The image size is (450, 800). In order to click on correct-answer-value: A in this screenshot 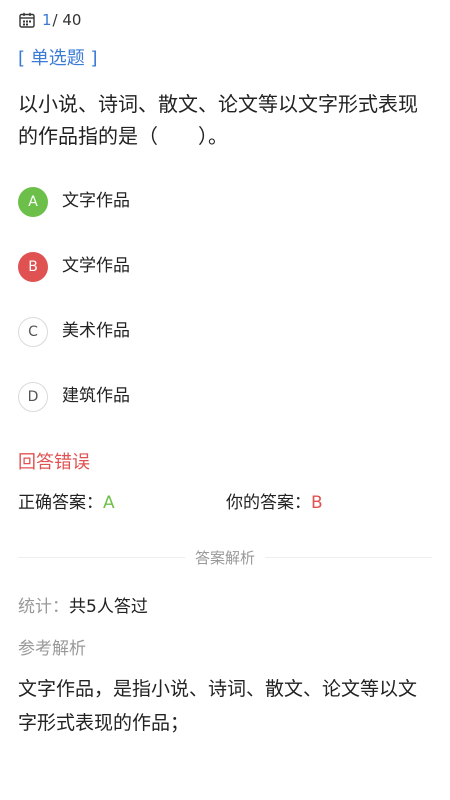, I will do `click(109, 503)`.